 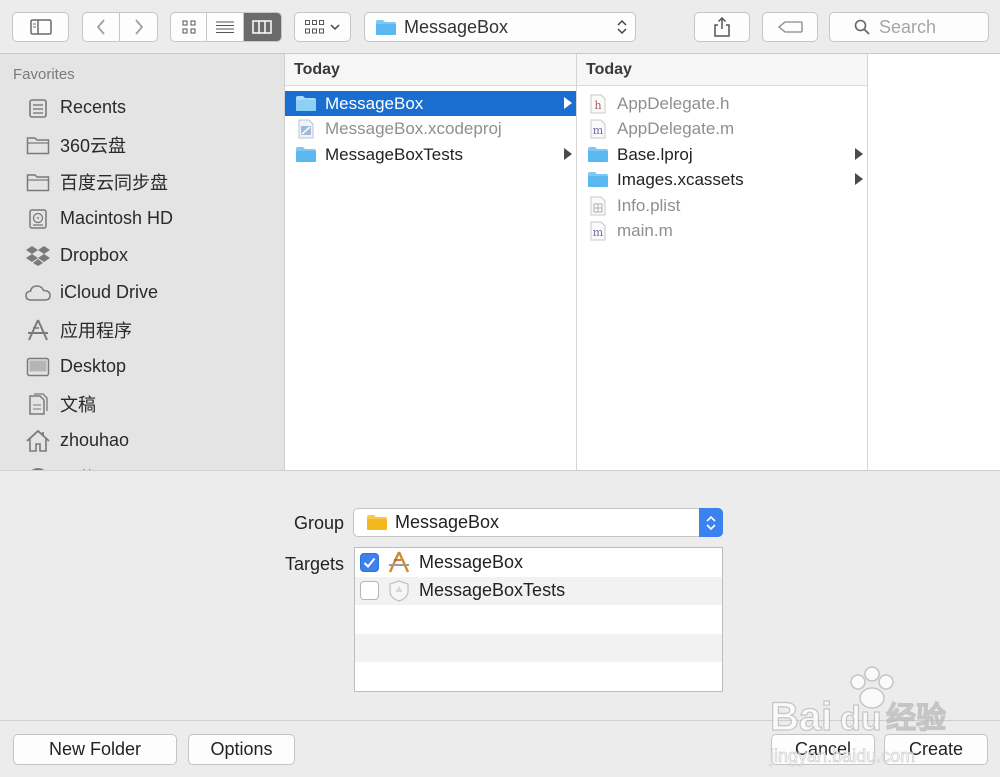 I want to click on list-icon, so click(x=225, y=27).